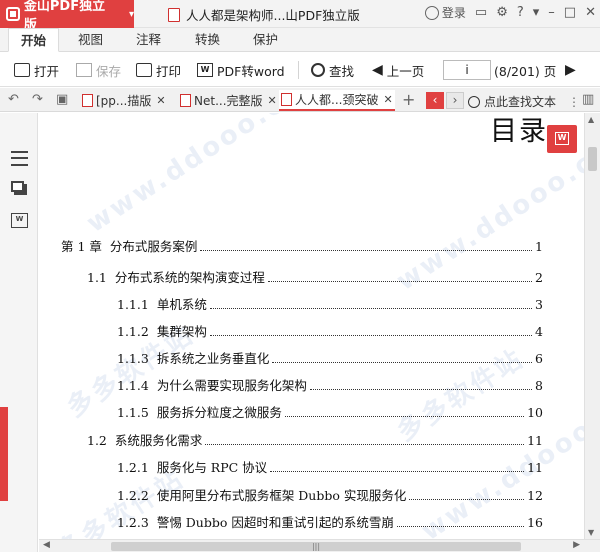  Describe the element at coordinates (330, 466) in the screenshot. I see `toc-entry: 1.2.1 服务化与 RPC 协议 11` at that location.